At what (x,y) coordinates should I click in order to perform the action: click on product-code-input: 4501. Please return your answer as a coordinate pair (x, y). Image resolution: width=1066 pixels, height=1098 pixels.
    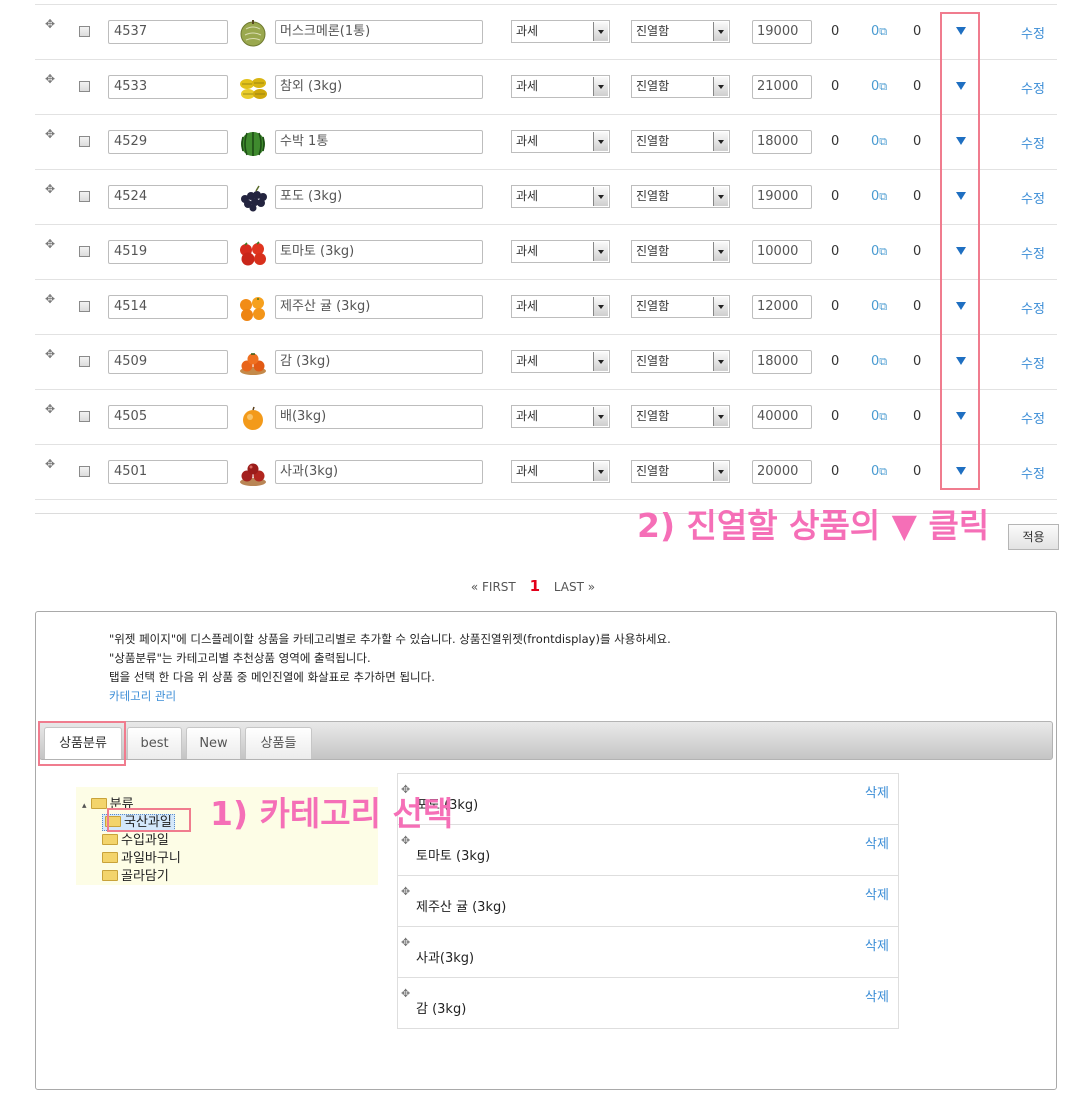
    Looking at the image, I should click on (168, 472).